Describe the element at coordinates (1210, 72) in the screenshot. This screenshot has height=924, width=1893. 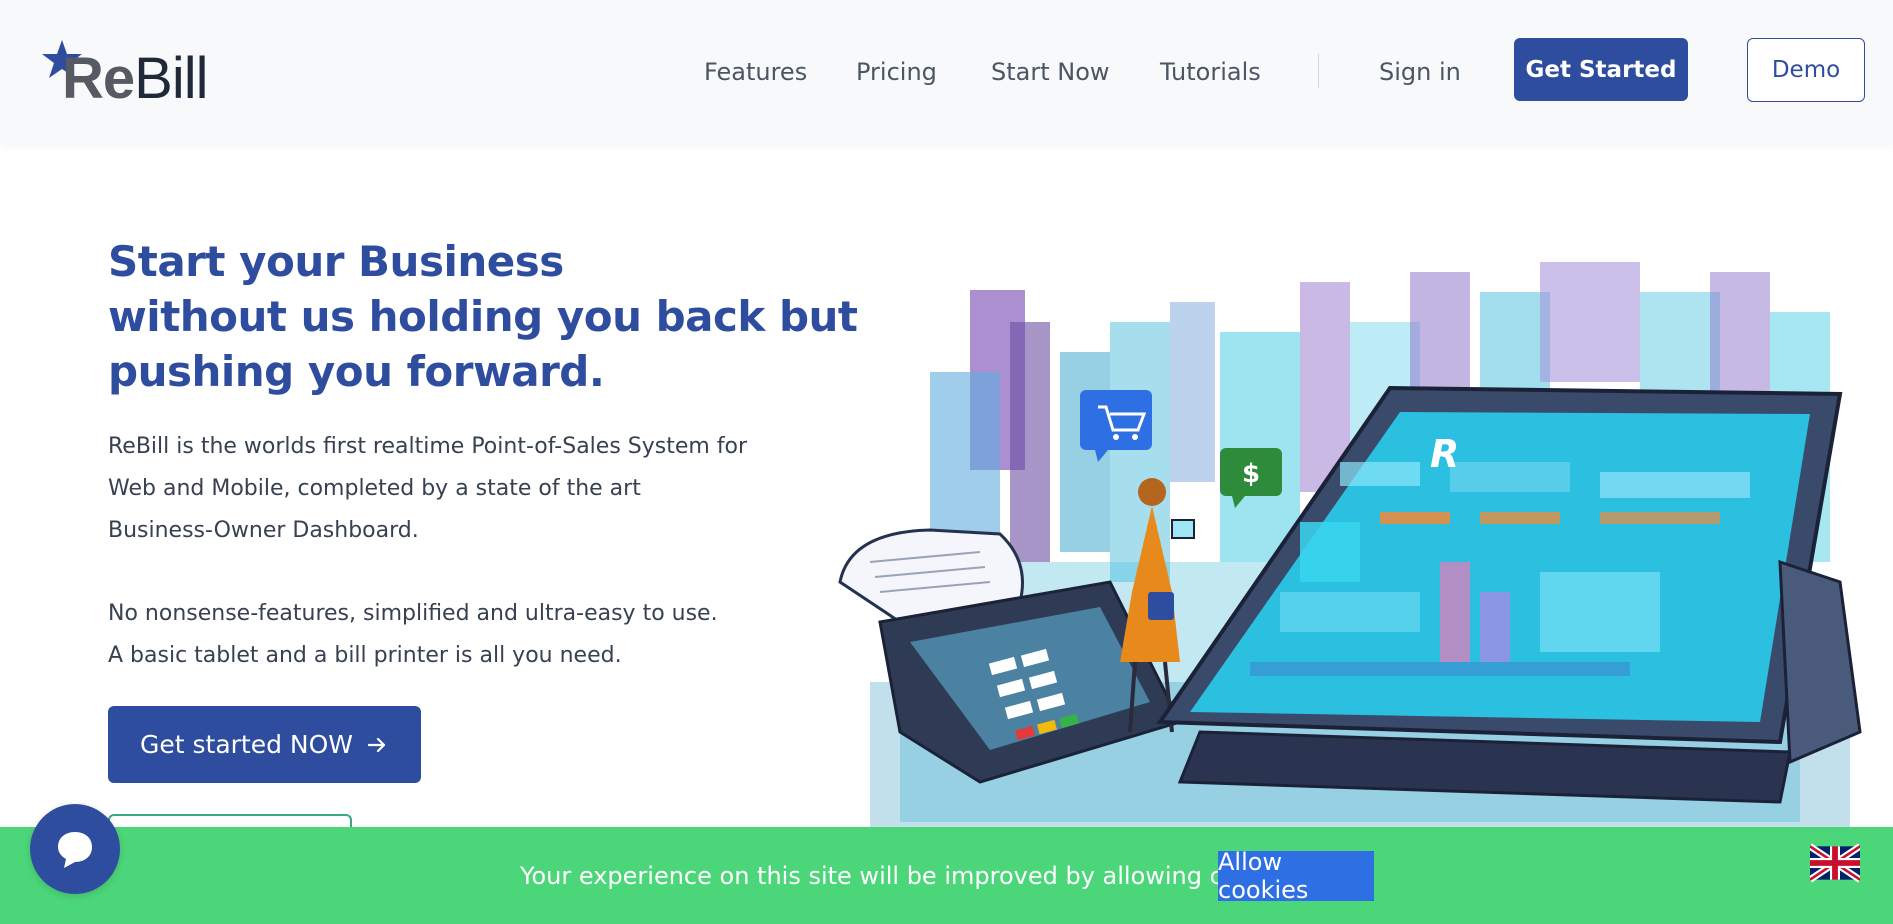
I see `nav-tutorials: Tutorials` at that location.